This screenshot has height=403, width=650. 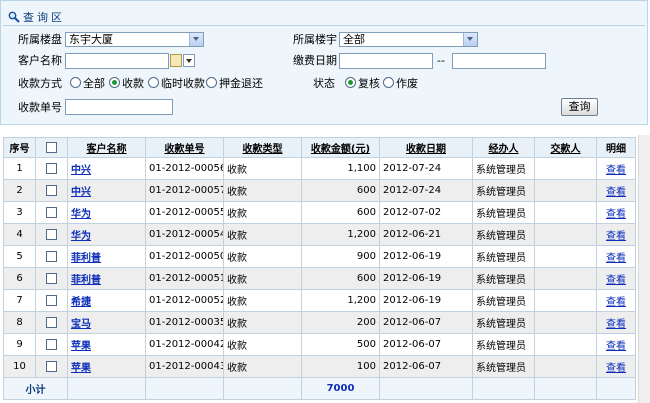 What do you see at coordinates (19, 212) in the screenshot?
I see `row-index: 3` at bounding box center [19, 212].